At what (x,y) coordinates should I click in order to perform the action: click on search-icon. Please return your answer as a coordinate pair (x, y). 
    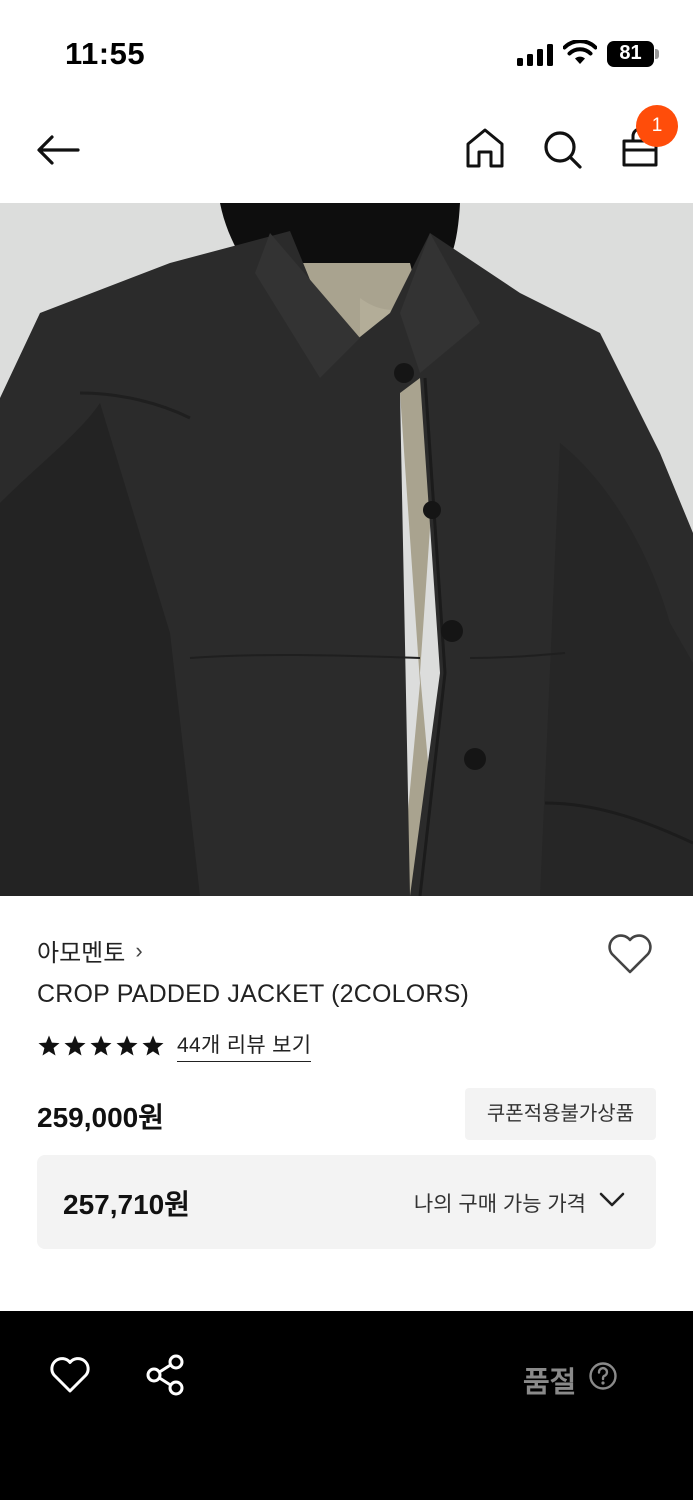
    Looking at the image, I should click on (563, 150).